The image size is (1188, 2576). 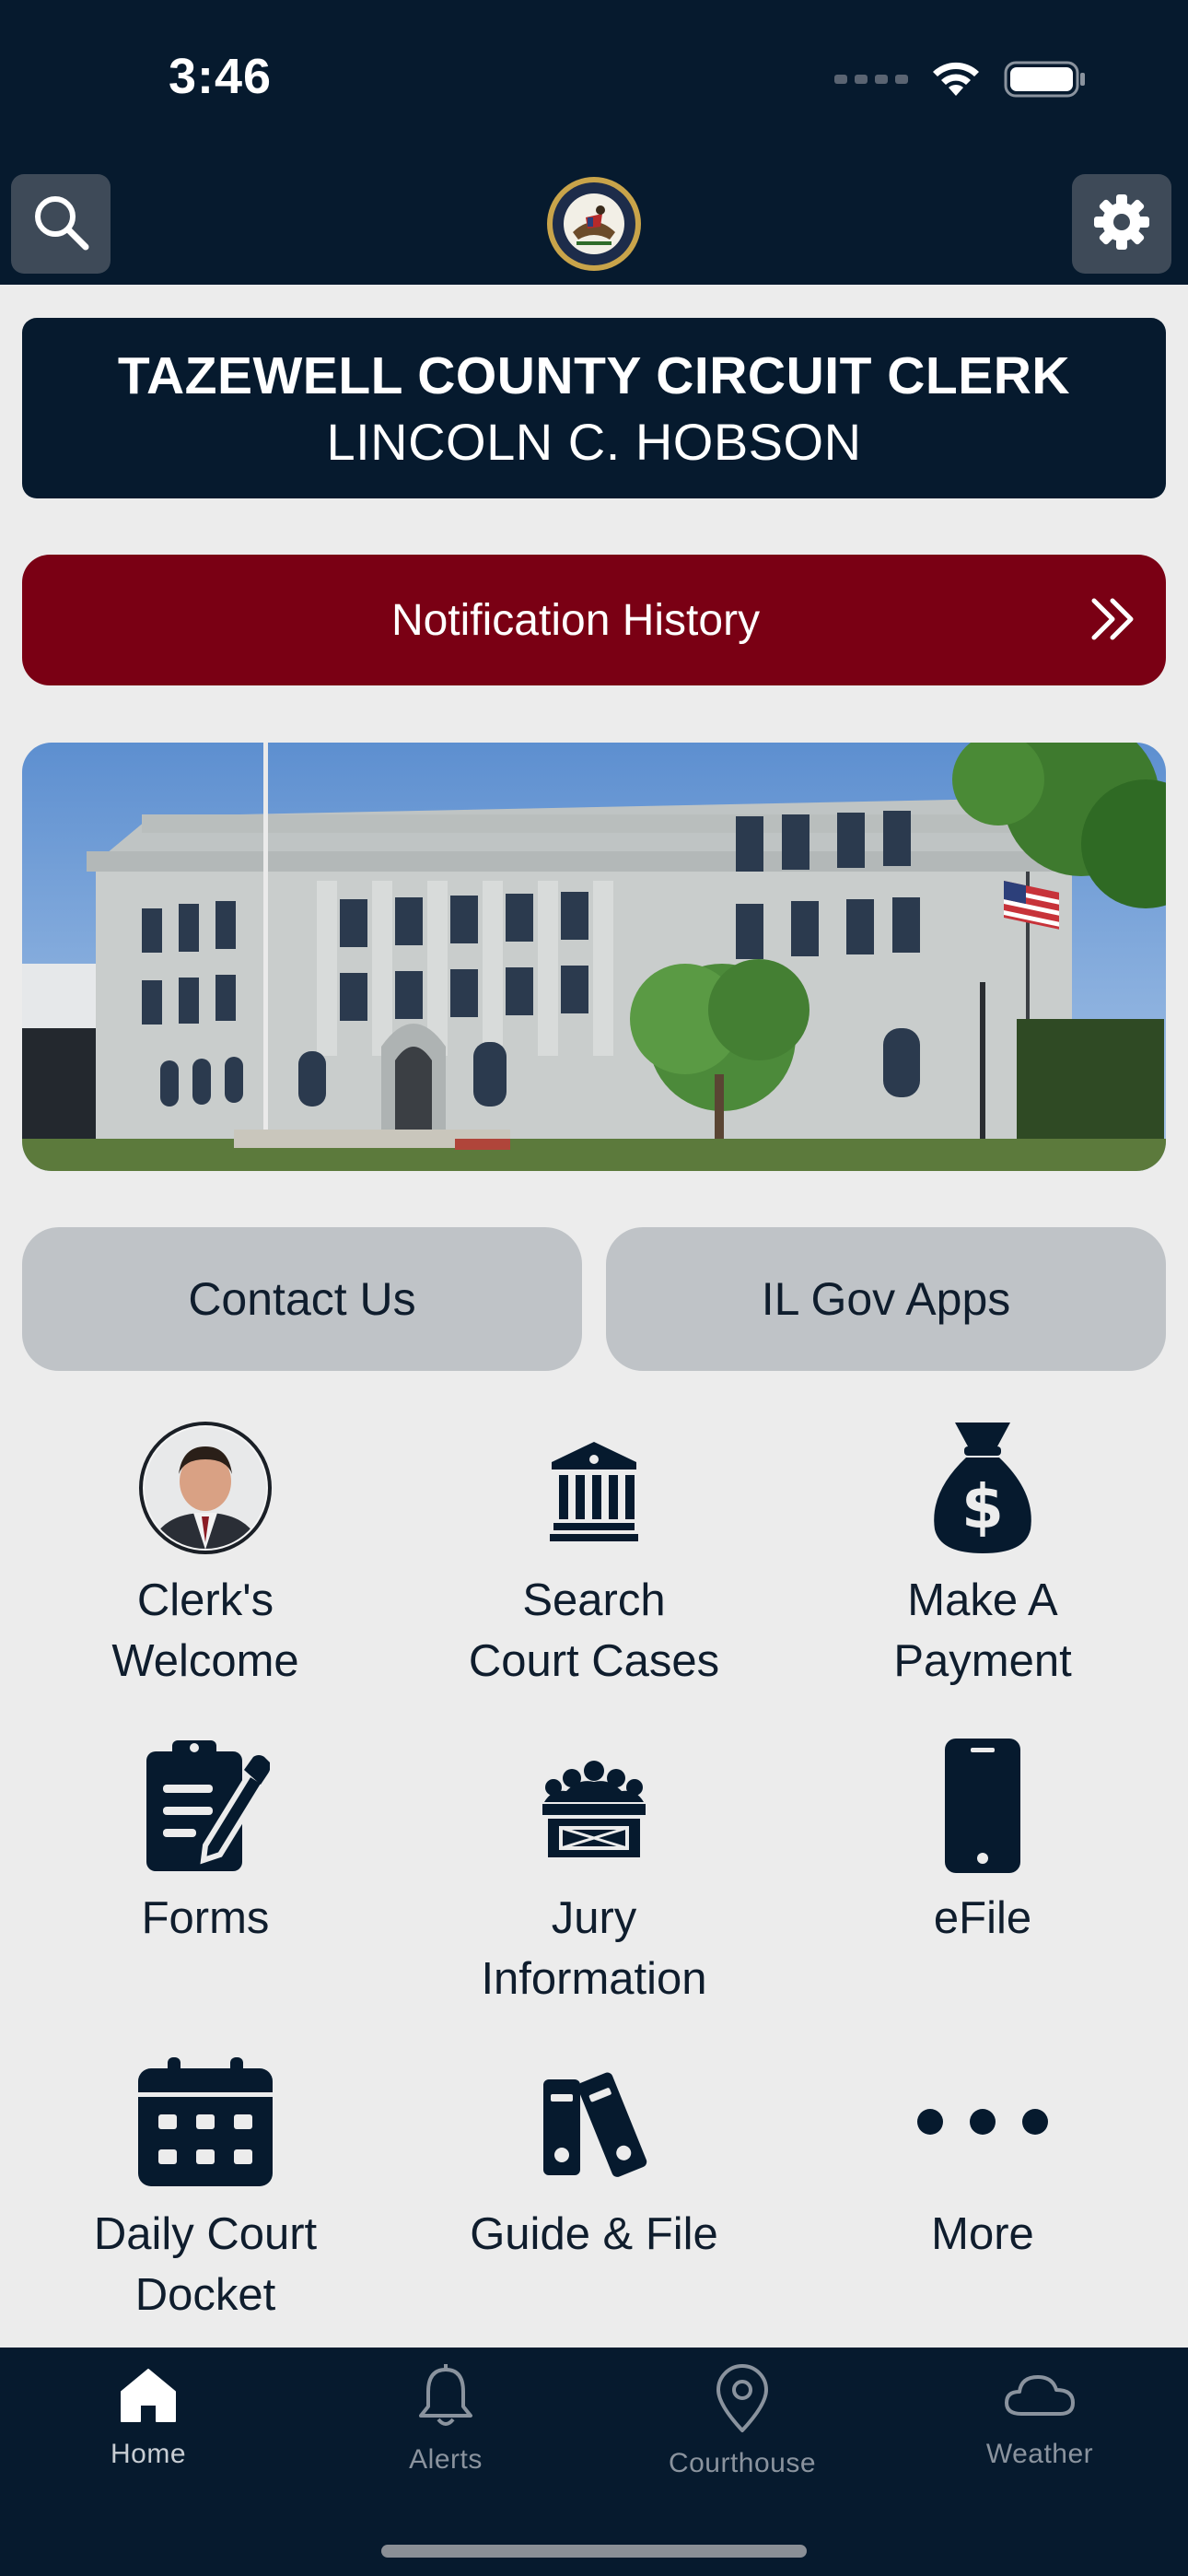 What do you see at coordinates (956, 79) in the screenshot?
I see `wifi-icon` at bounding box center [956, 79].